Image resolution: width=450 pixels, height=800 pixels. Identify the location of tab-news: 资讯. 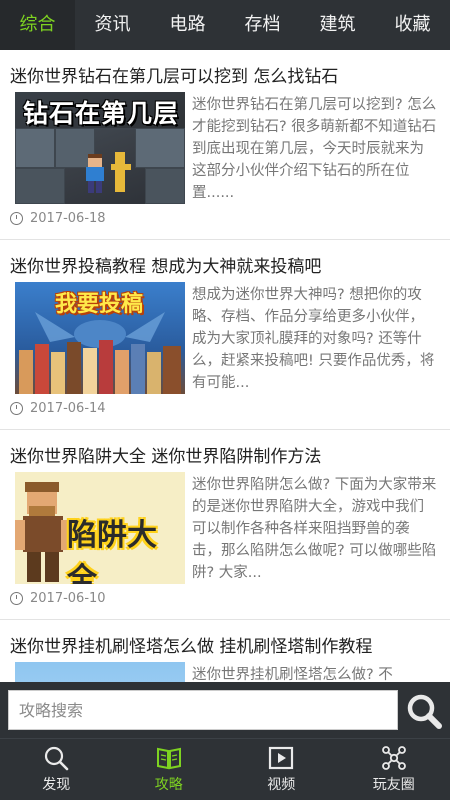
(112, 25).